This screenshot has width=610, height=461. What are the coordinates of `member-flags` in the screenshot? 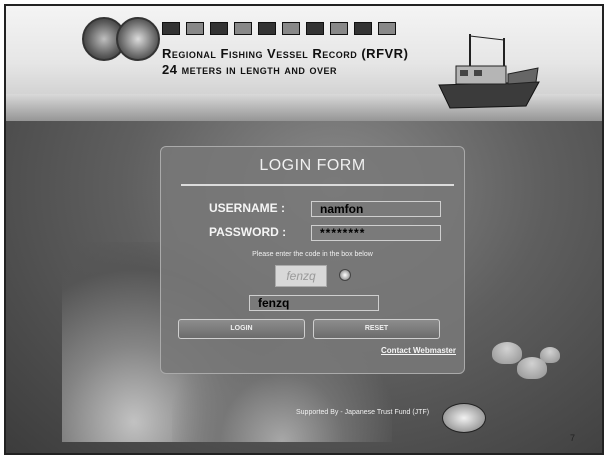 It's located at (279, 28).